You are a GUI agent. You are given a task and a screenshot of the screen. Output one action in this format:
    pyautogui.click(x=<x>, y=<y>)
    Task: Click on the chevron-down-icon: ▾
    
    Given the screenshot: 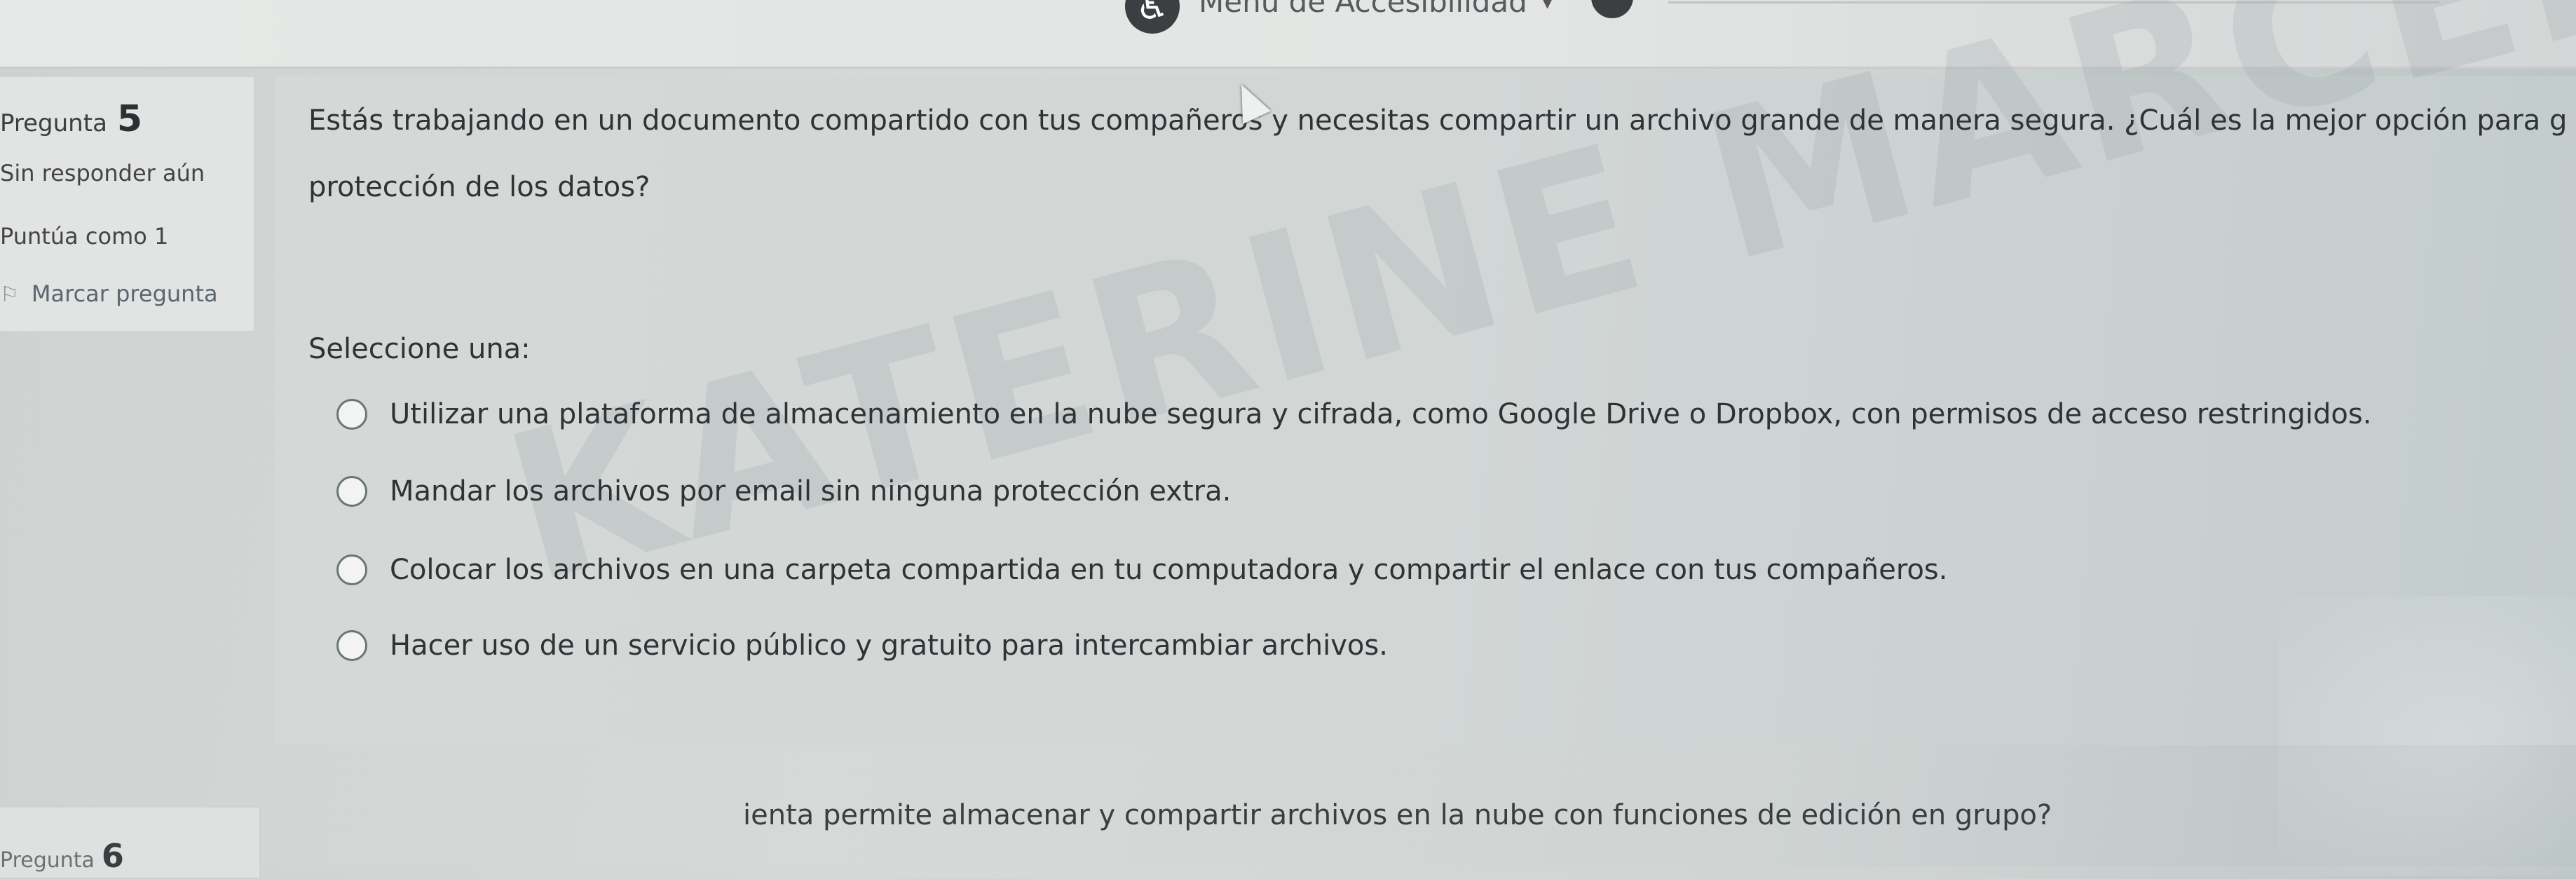 What is the action you would take?
    pyautogui.click(x=1548, y=7)
    